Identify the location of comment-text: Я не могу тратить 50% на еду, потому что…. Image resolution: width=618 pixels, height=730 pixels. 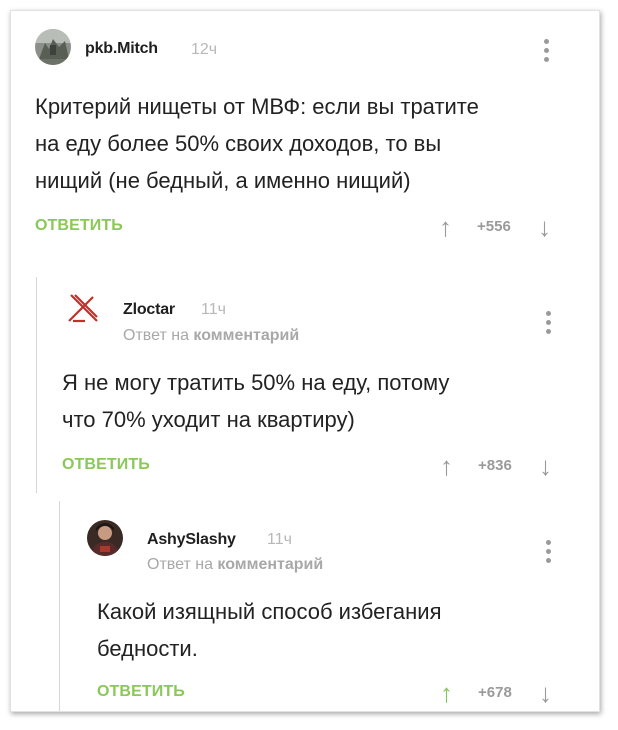
(256, 401).